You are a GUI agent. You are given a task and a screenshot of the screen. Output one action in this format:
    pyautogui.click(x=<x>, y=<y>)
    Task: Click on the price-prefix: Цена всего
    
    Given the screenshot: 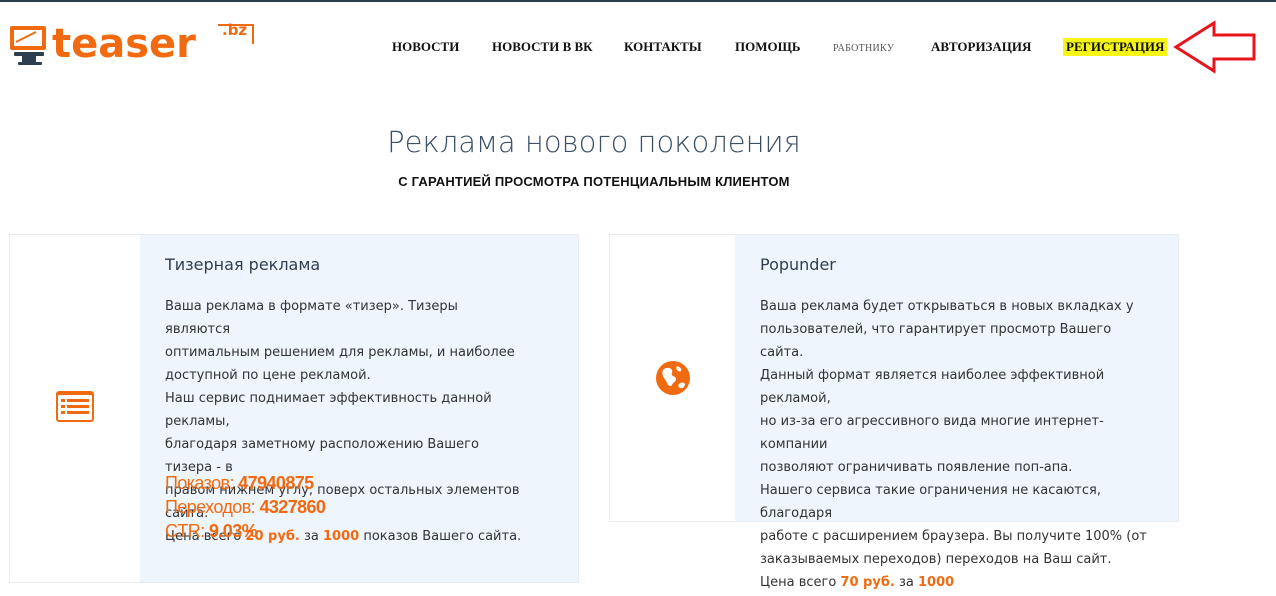 What is the action you would take?
    pyautogui.click(x=800, y=582)
    